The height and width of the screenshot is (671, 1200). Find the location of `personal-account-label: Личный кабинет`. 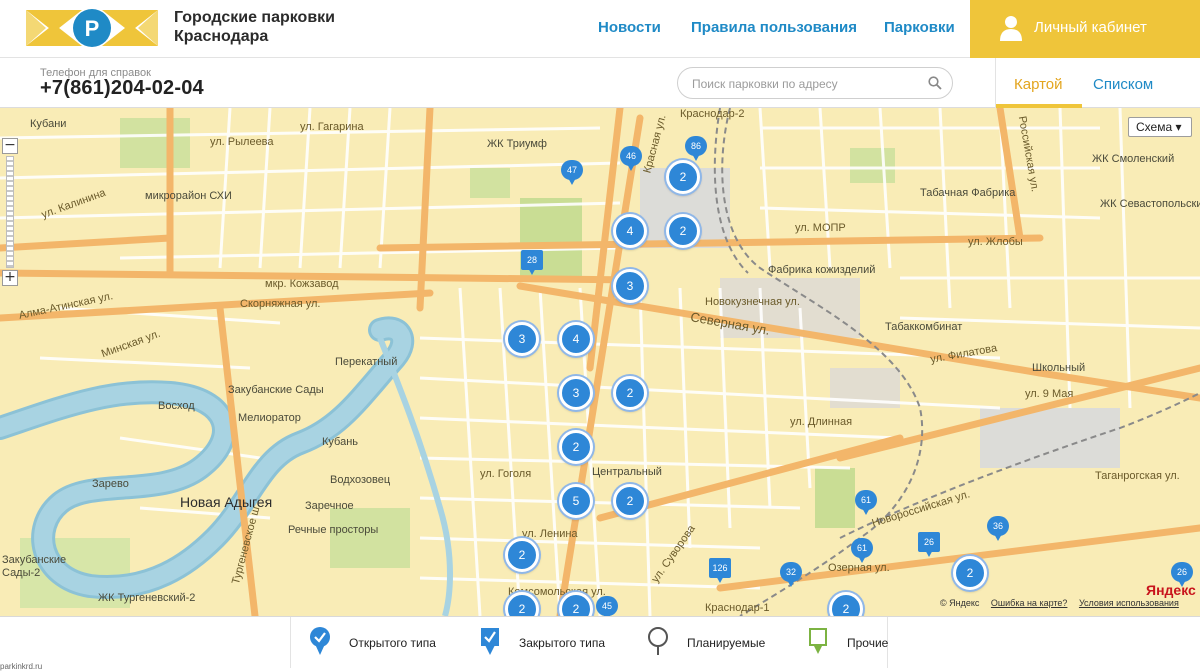

personal-account-label: Личный кабинет is located at coordinates (1090, 27).